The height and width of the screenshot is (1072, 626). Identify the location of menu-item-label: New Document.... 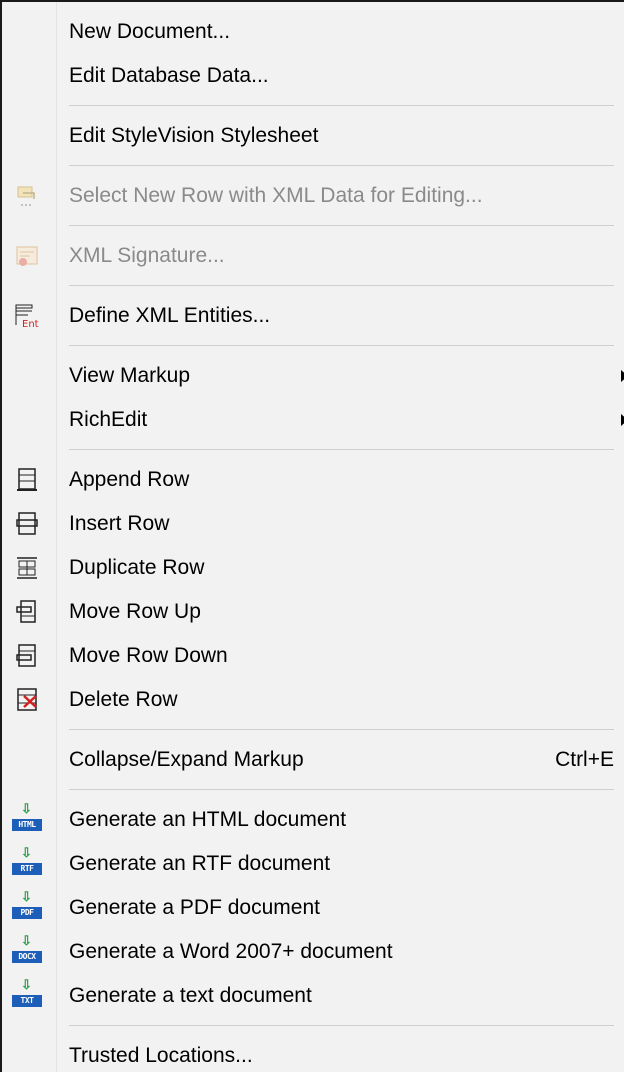
(150, 31).